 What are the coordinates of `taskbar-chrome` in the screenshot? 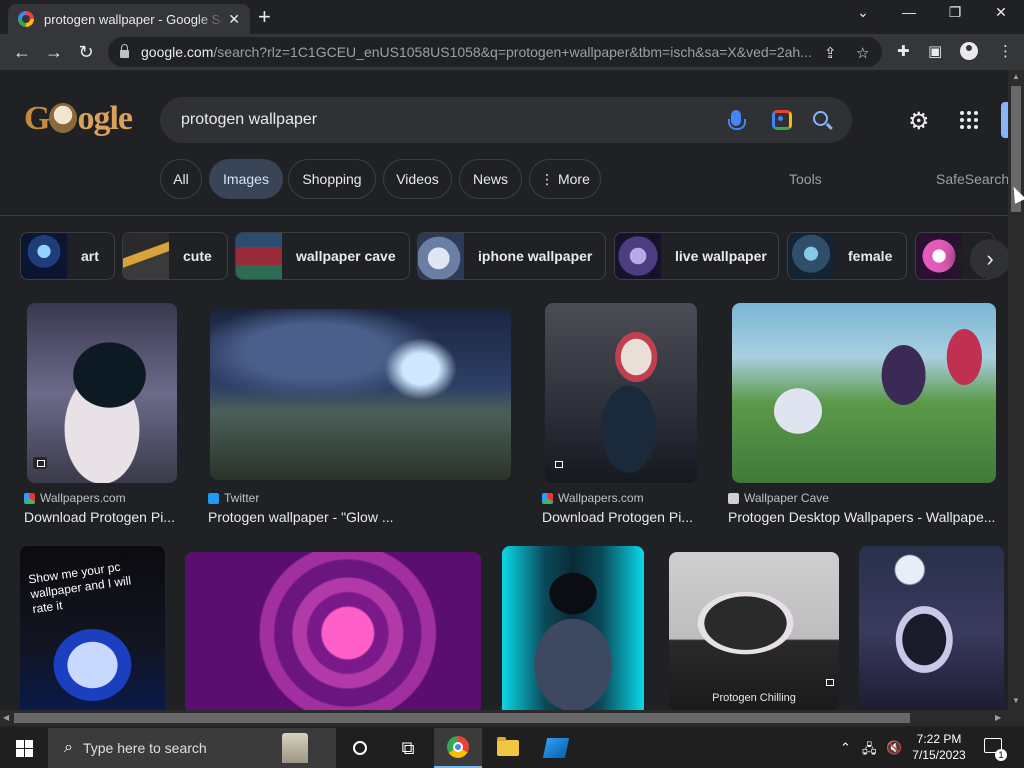 It's located at (458, 748).